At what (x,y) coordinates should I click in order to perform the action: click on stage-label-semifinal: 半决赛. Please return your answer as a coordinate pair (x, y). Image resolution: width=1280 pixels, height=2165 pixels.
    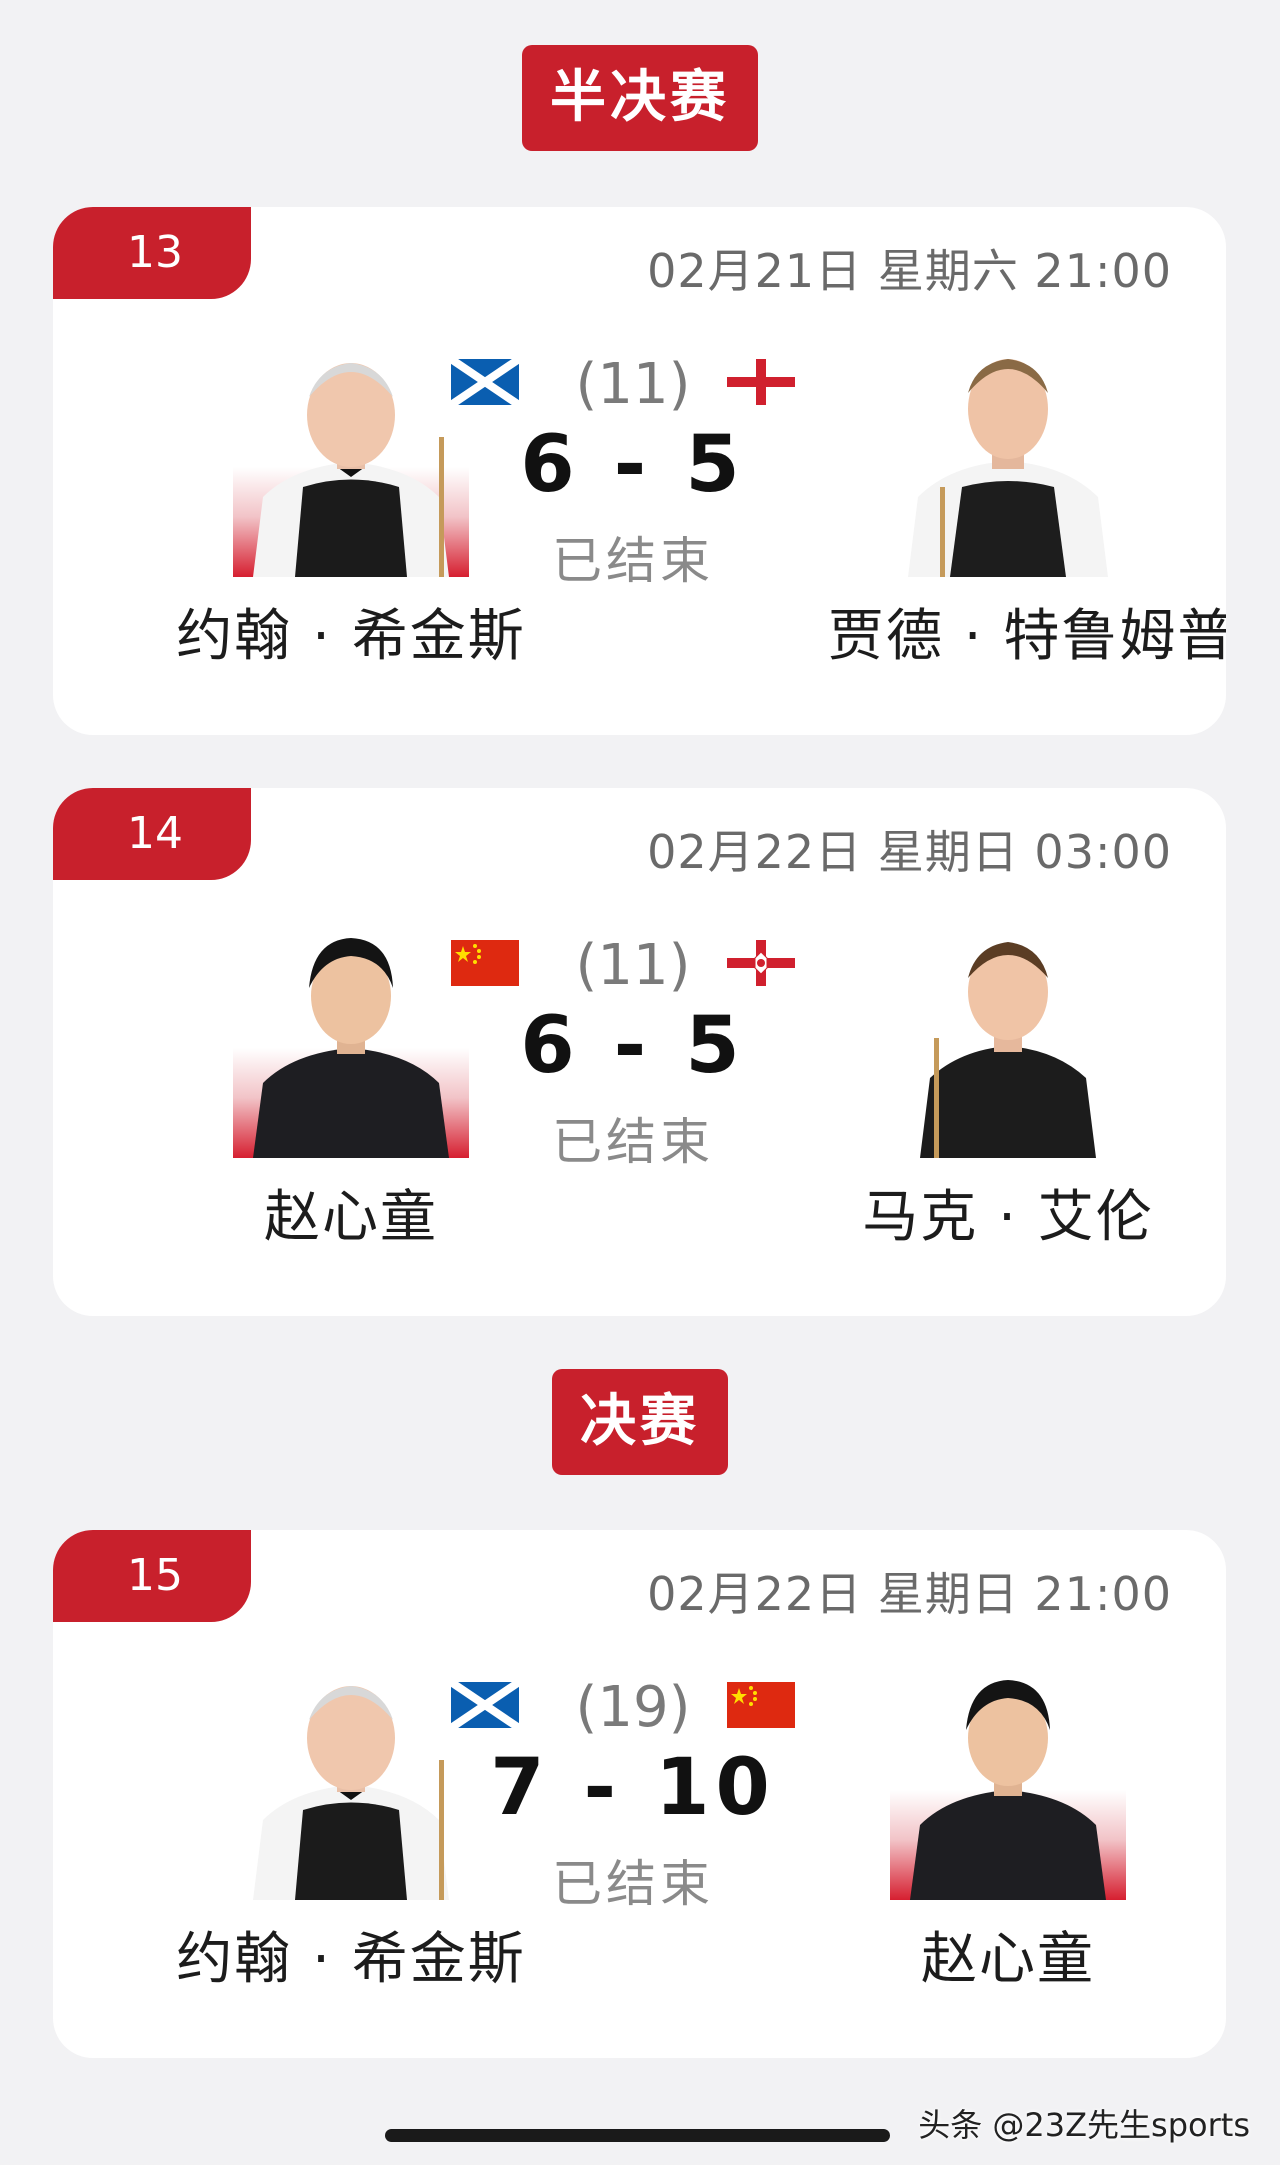
    Looking at the image, I should click on (640, 98).